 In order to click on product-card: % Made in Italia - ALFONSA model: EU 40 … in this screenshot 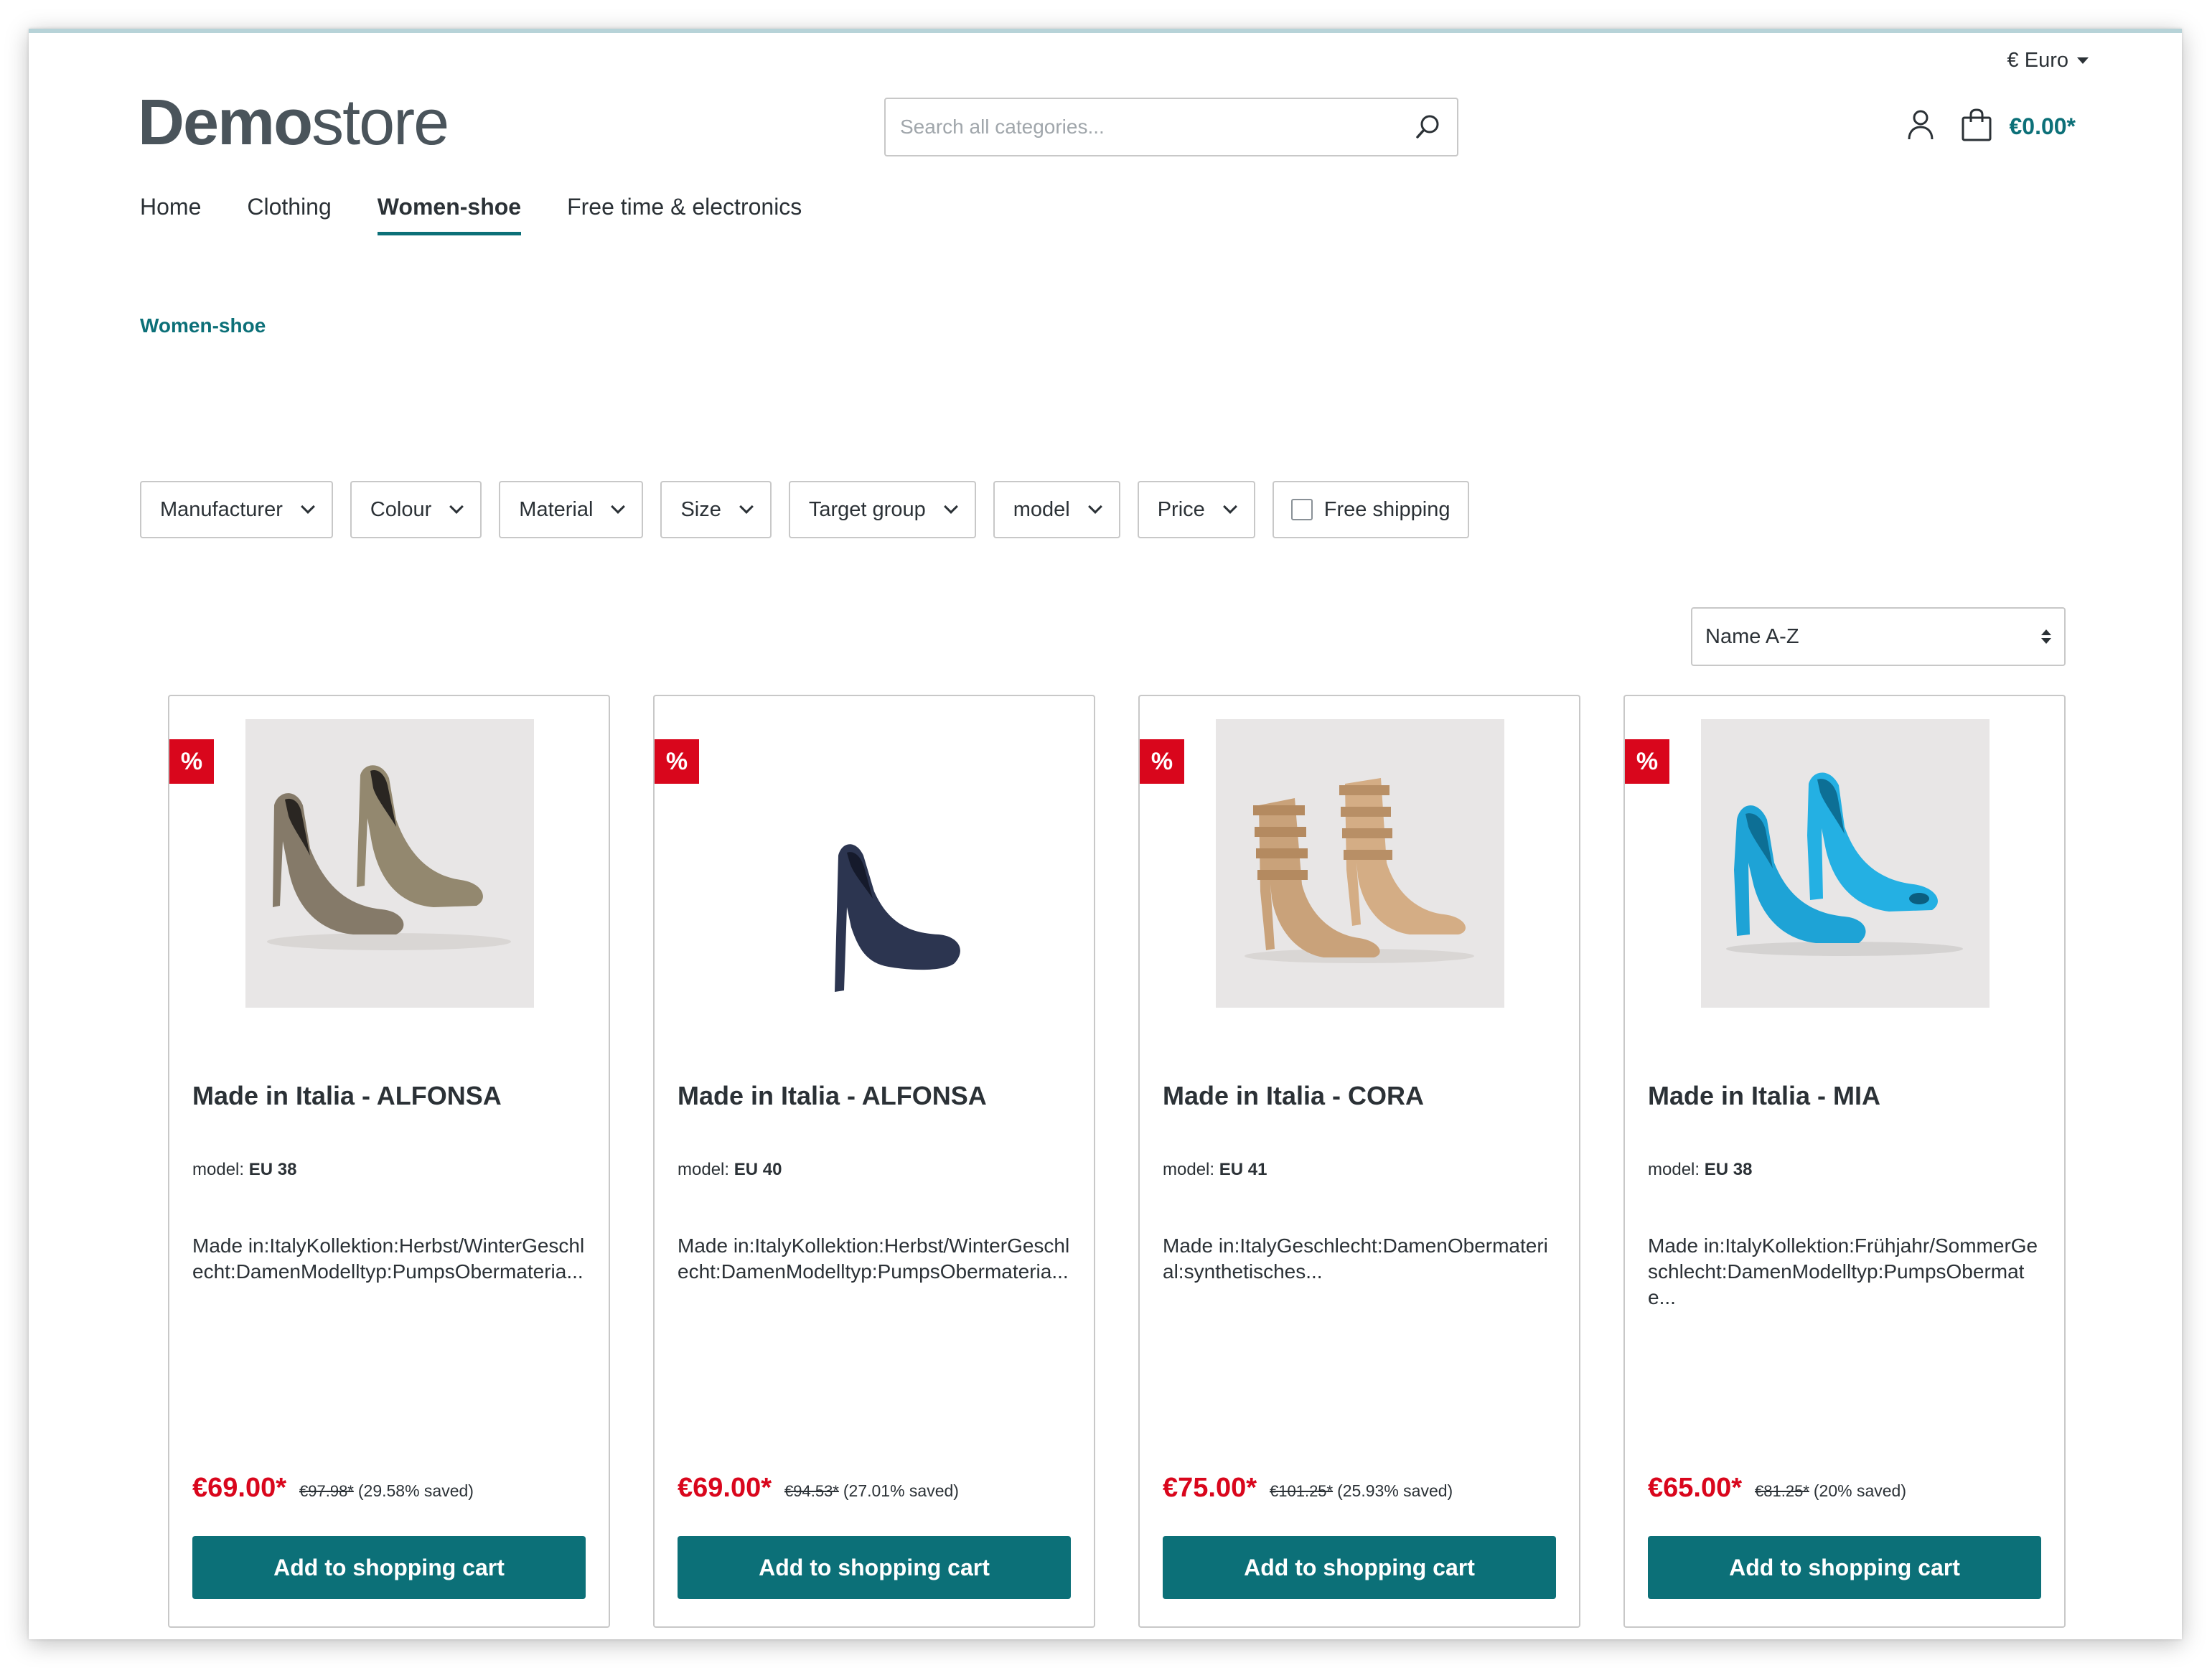, I will do `click(874, 1161)`.